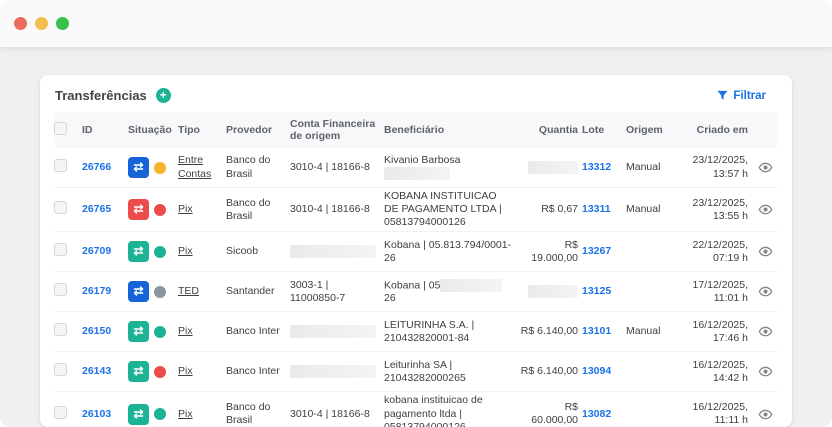 Image resolution: width=832 pixels, height=427 pixels. Describe the element at coordinates (602, 331) in the screenshot. I see `batch-link: 13101` at that location.